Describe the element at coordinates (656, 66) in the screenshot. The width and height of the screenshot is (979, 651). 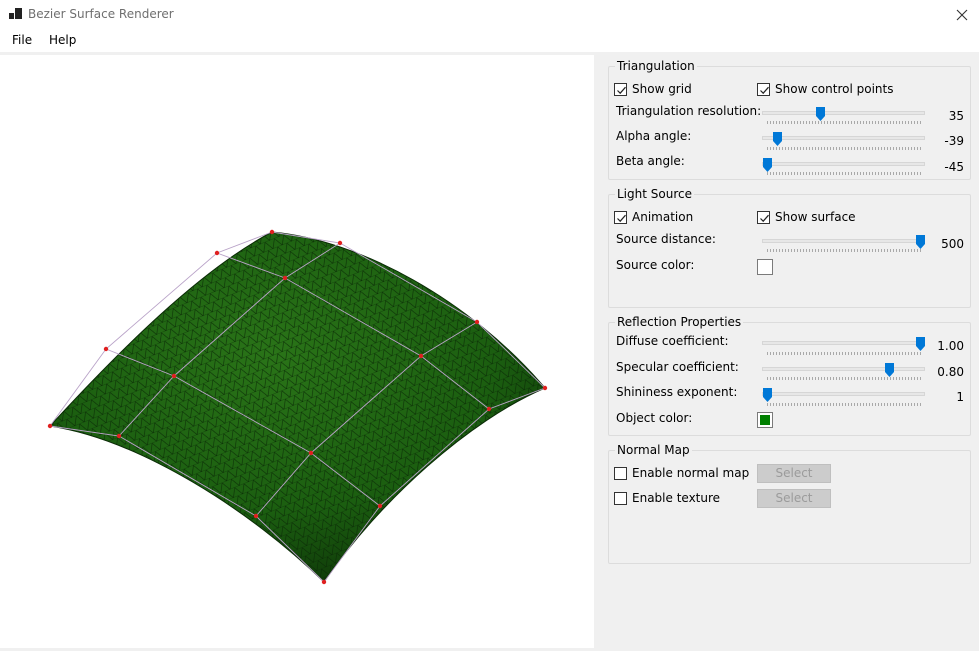
I see `triangulation-title: Triangulation` at that location.